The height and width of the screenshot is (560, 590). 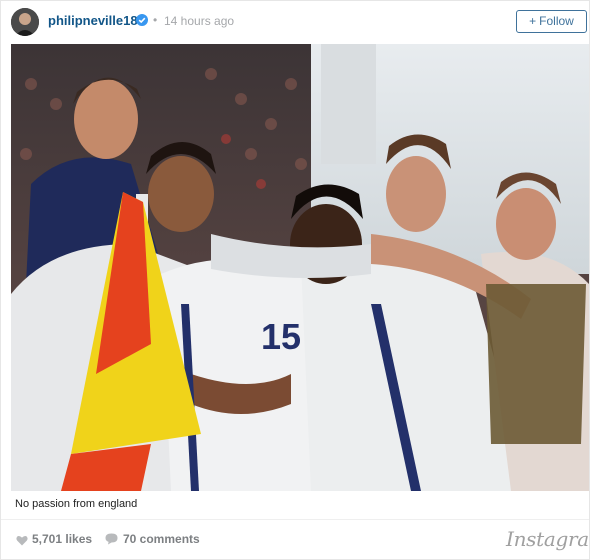 I want to click on heart-icon, so click(x=22, y=539).